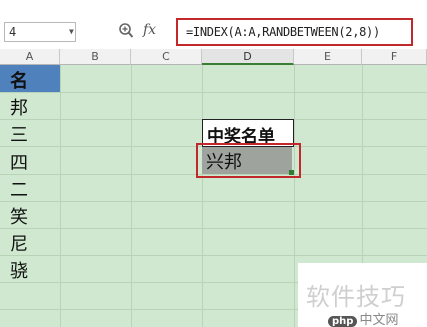  What do you see at coordinates (328, 57) in the screenshot?
I see `column-header-e: E` at bounding box center [328, 57].